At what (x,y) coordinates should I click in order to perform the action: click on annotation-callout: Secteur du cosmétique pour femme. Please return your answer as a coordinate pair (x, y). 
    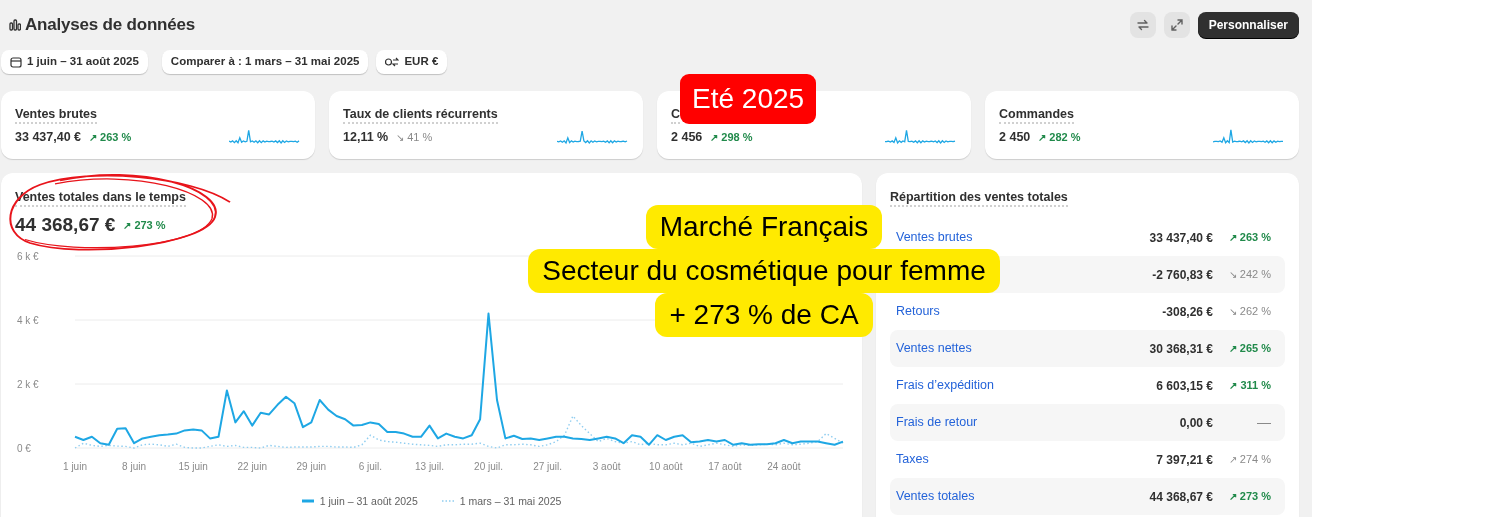
    Looking at the image, I should click on (764, 271).